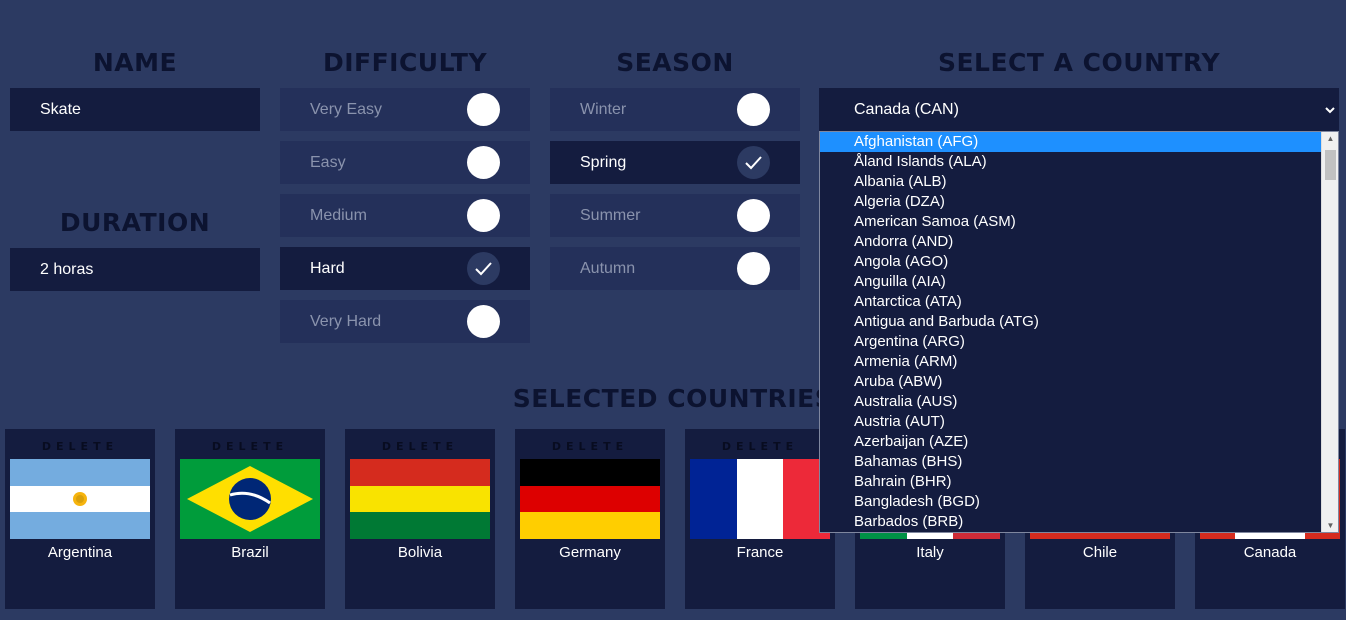  What do you see at coordinates (420, 552) in the screenshot?
I see `country-name: Bolivia` at bounding box center [420, 552].